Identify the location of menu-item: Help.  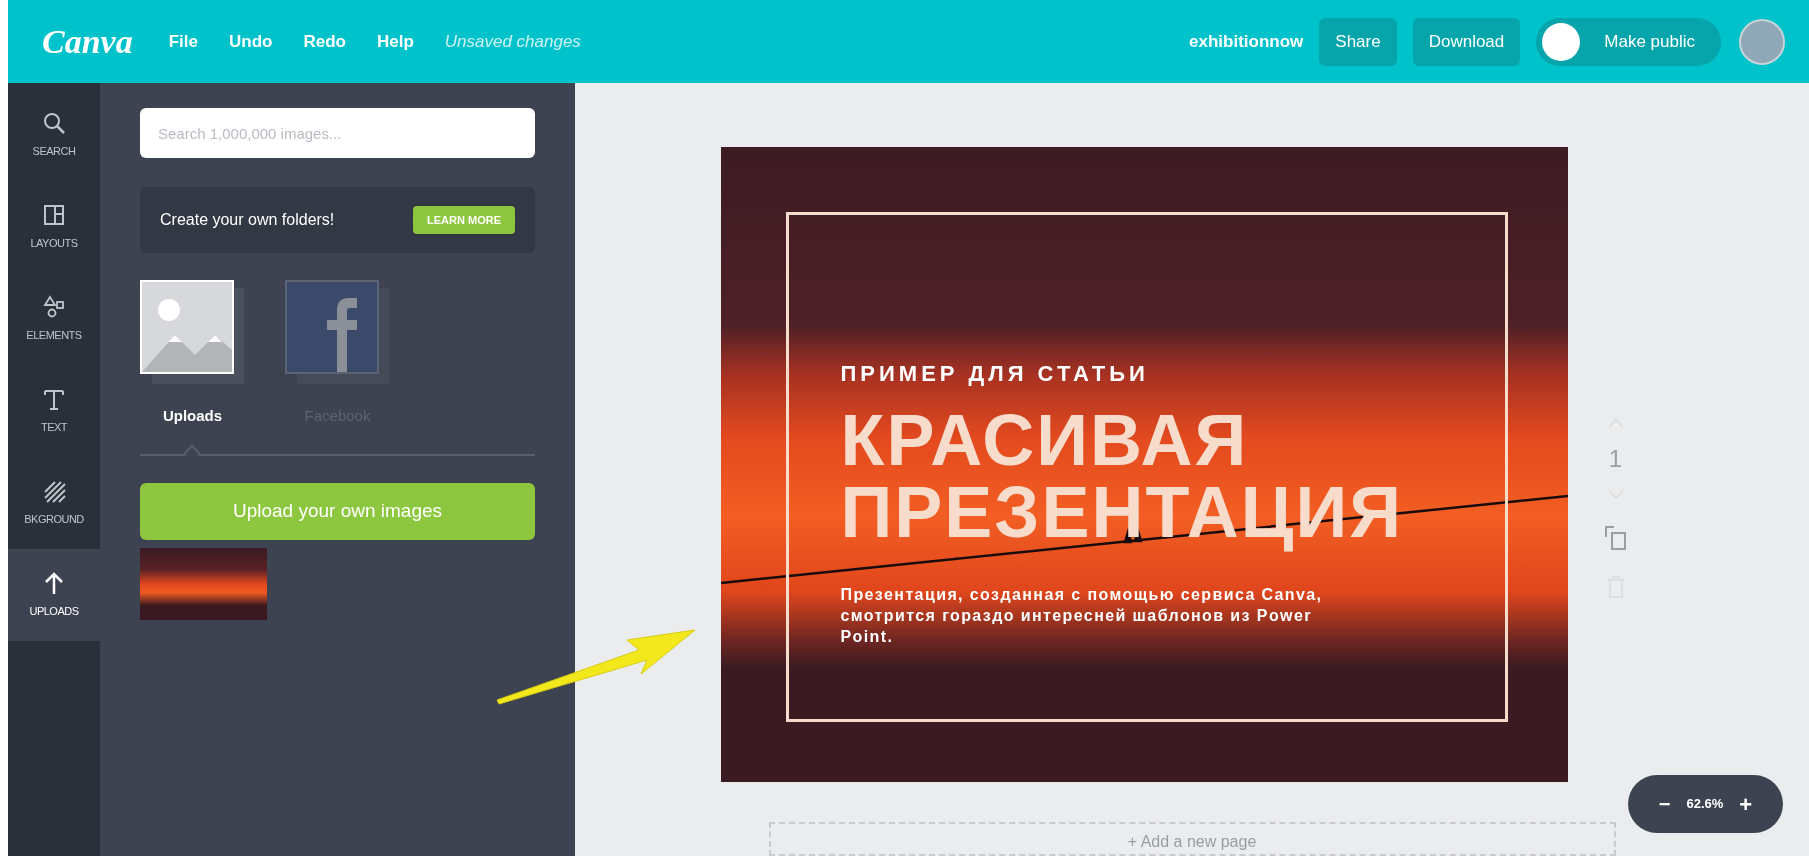
(395, 41).